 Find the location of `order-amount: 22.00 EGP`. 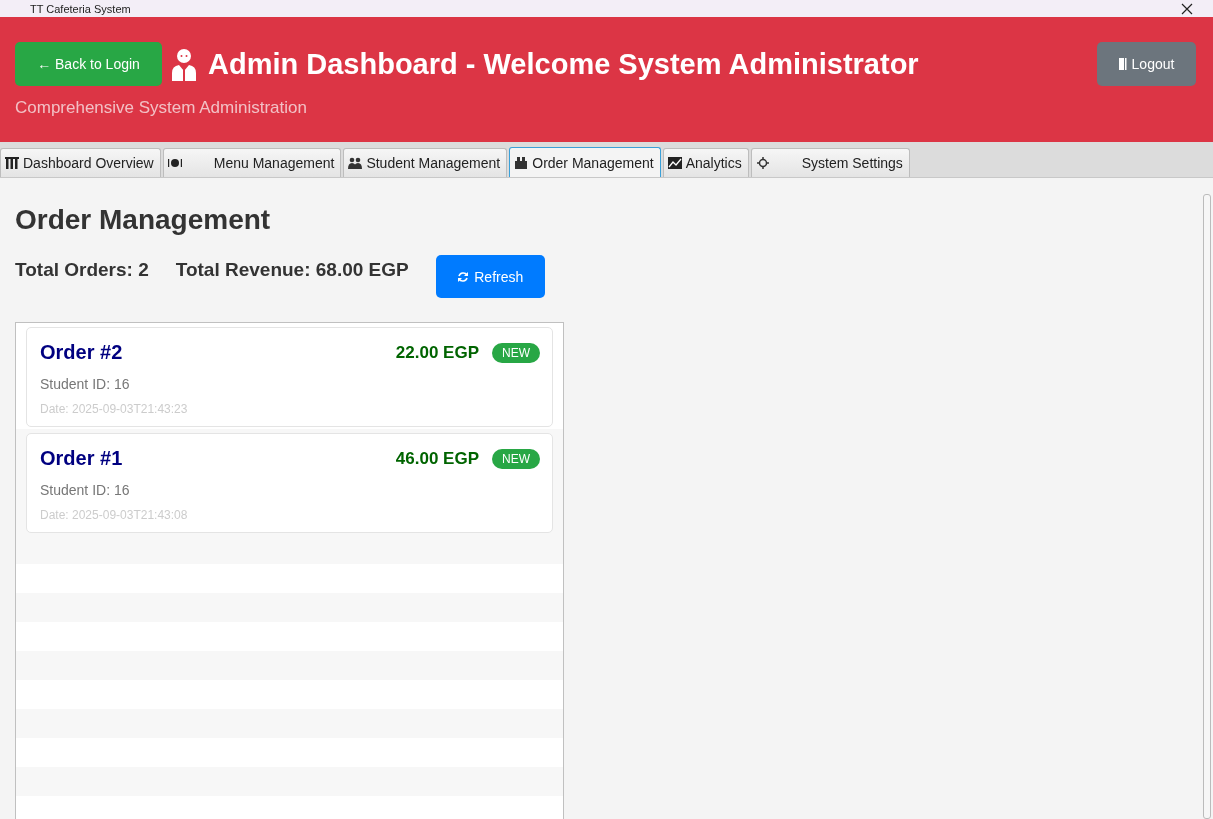

order-amount: 22.00 EGP is located at coordinates (437, 352).